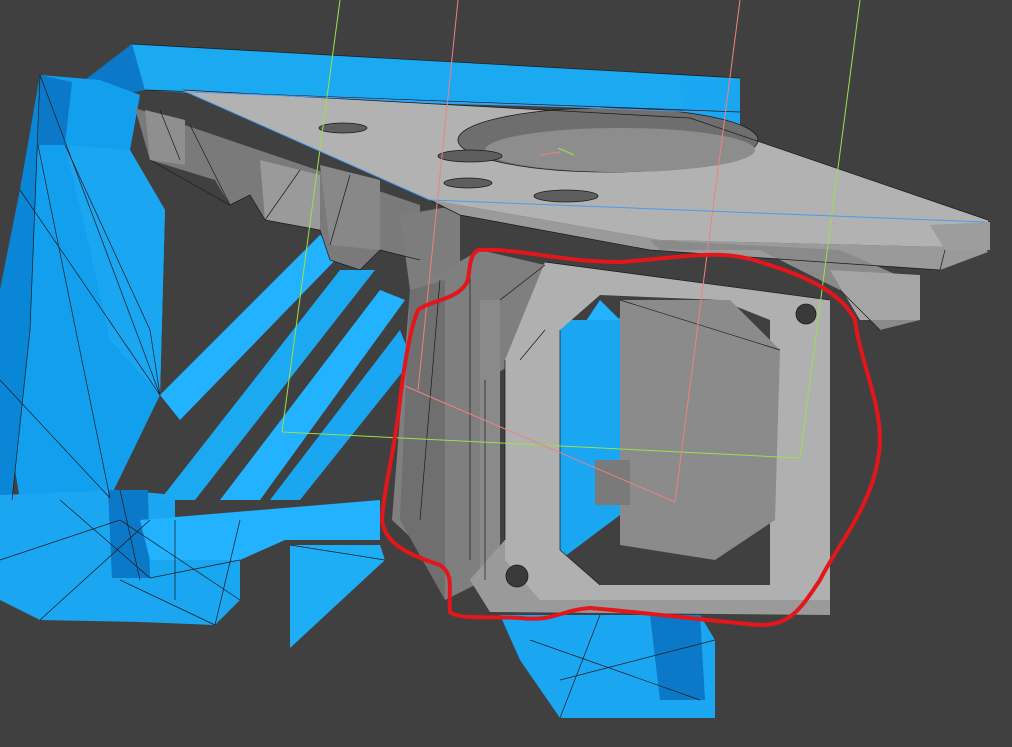  I want to click on mount-hole-bottom-left, so click(517, 576).